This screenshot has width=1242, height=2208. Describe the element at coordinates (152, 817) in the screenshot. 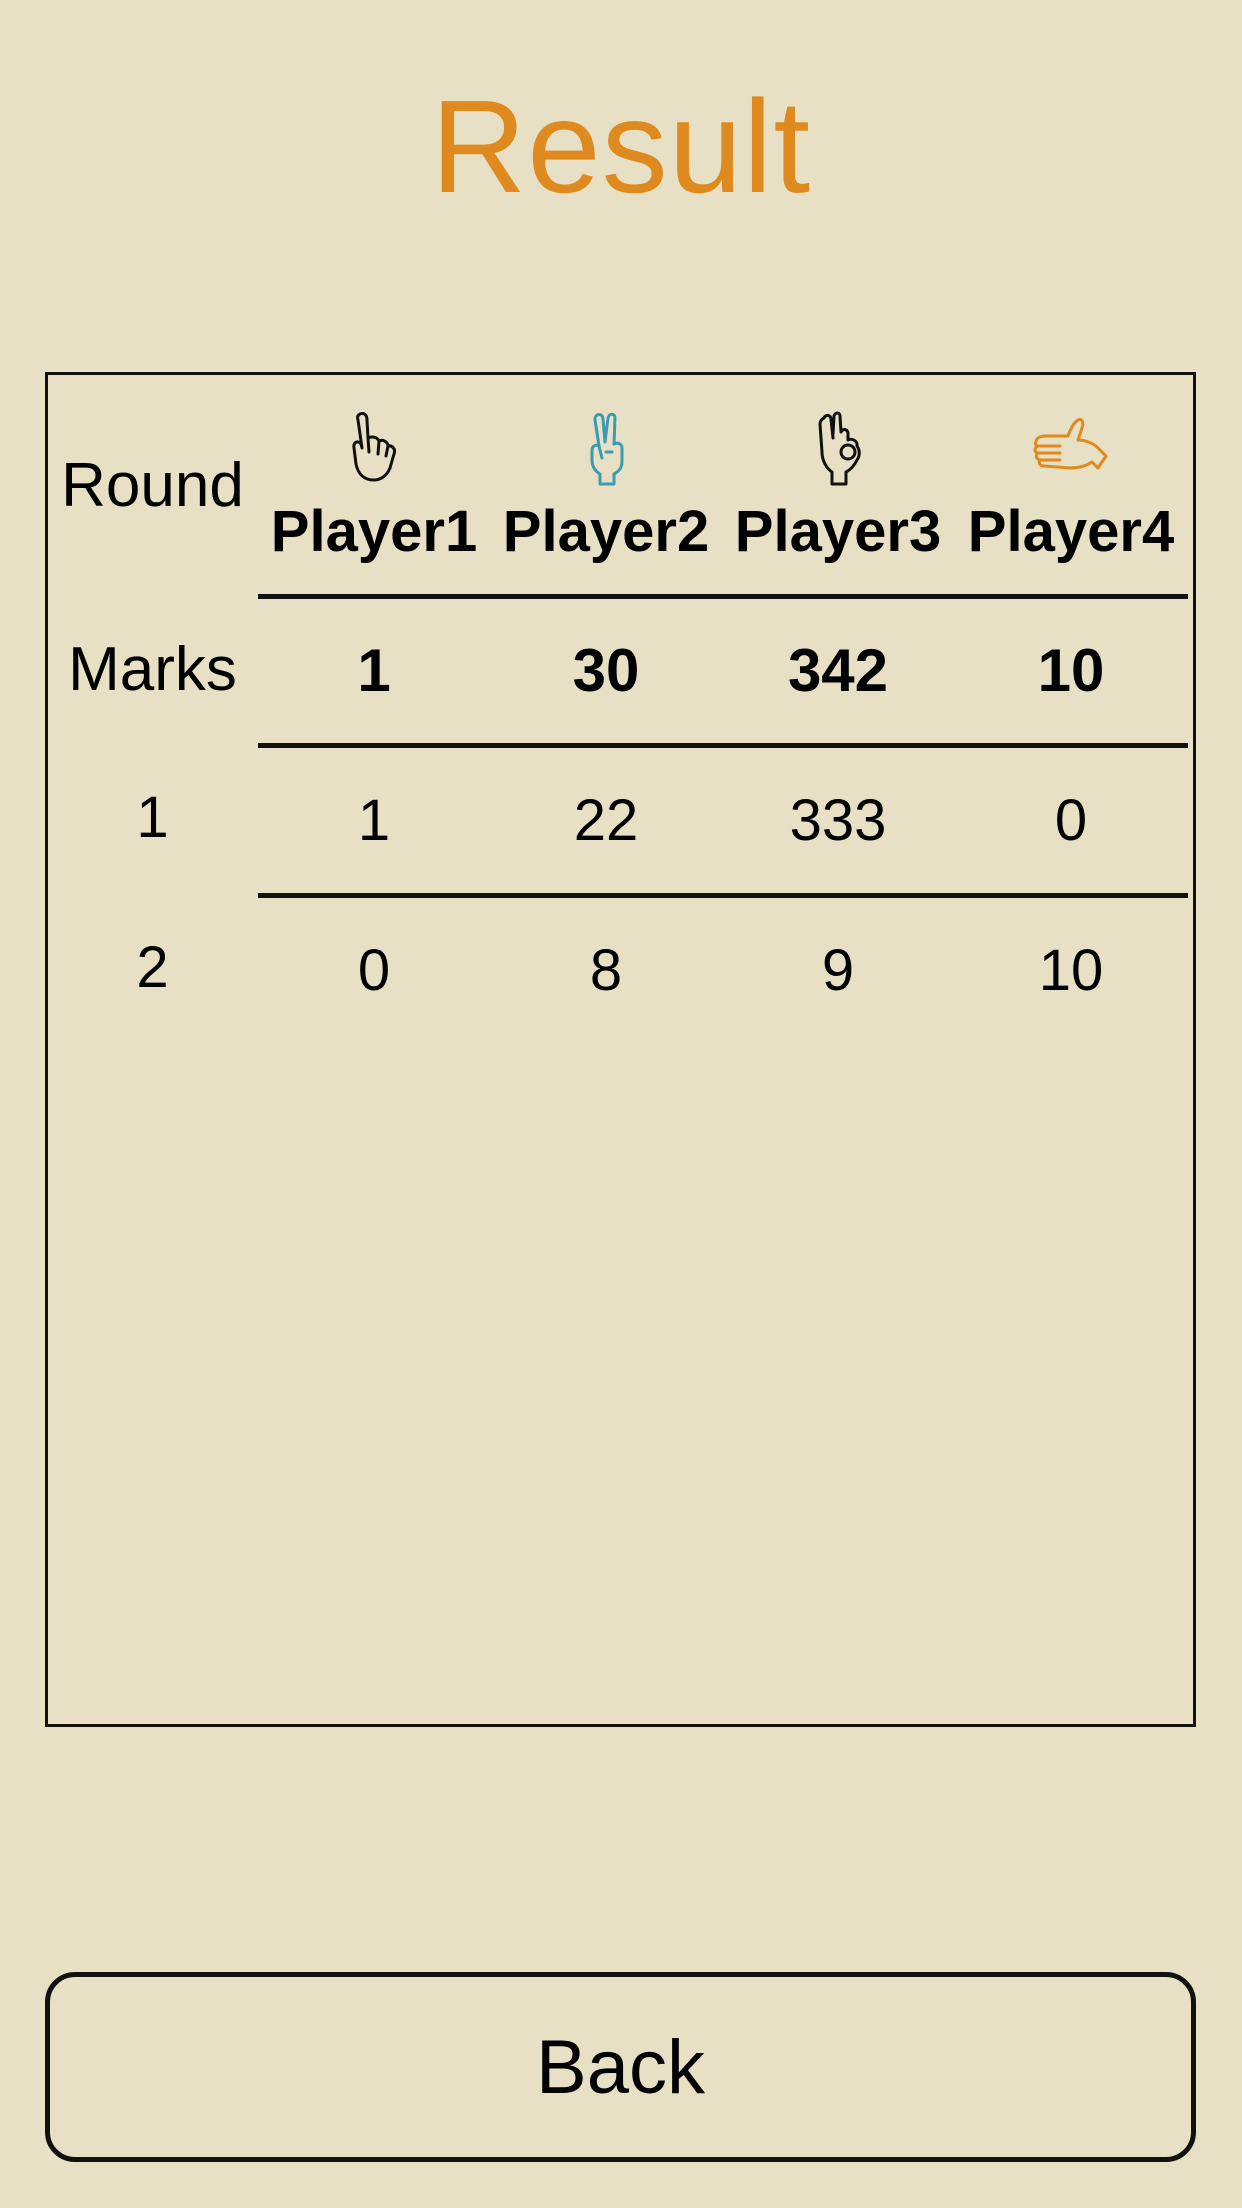

I see `round-number: 1` at that location.